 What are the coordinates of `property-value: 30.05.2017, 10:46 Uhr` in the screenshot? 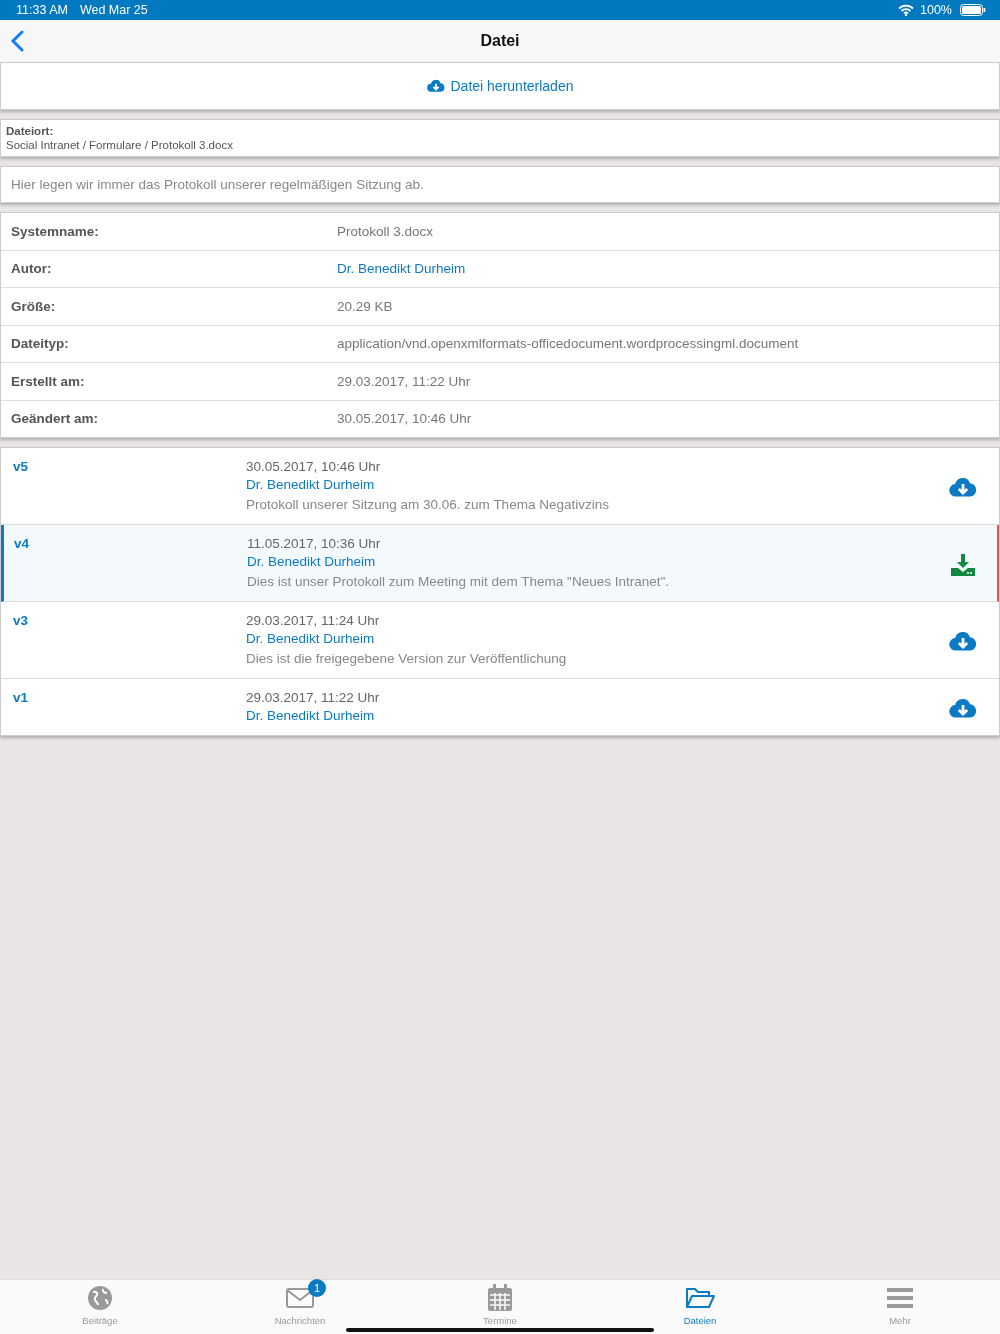 It's located at (404, 419).